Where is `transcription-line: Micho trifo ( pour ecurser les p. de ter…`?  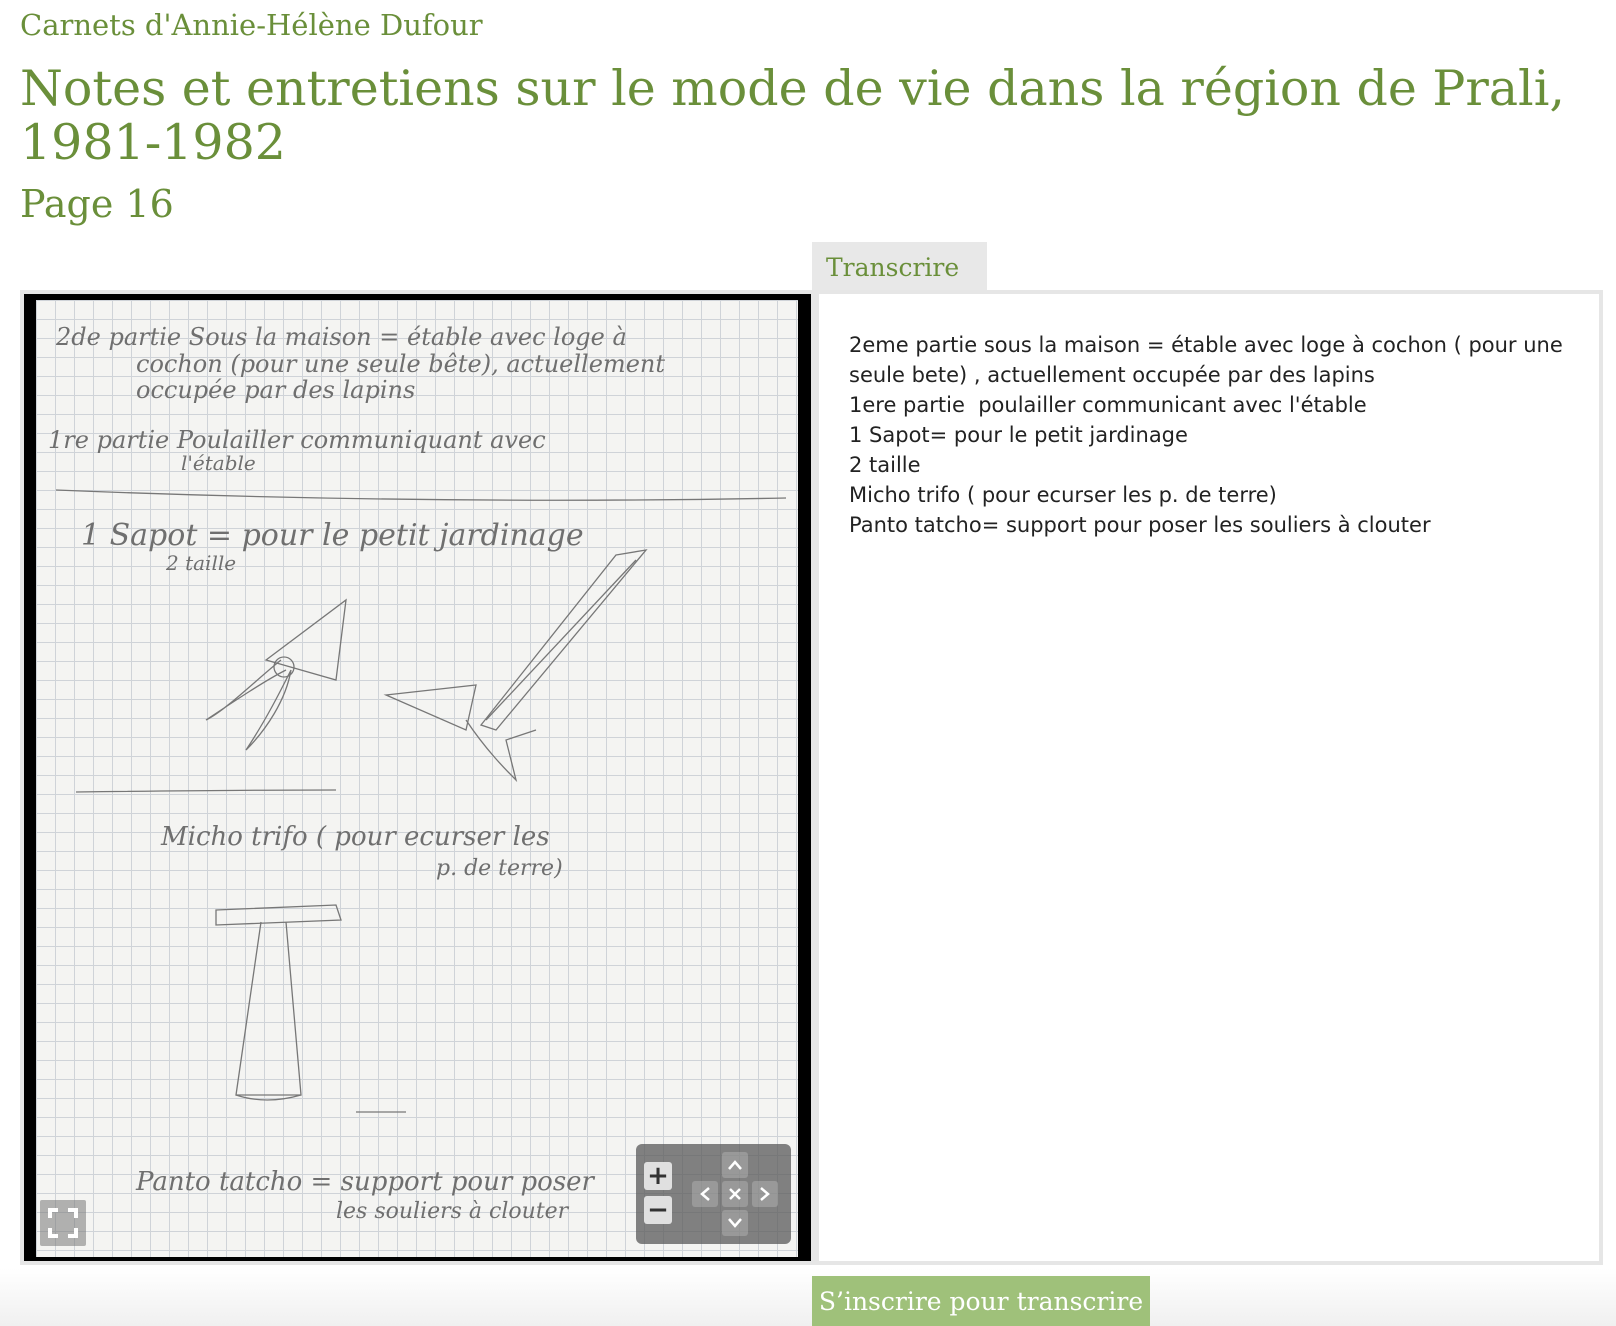 transcription-line: Micho trifo ( pour ecurser les p. de ter… is located at coordinates (1063, 495).